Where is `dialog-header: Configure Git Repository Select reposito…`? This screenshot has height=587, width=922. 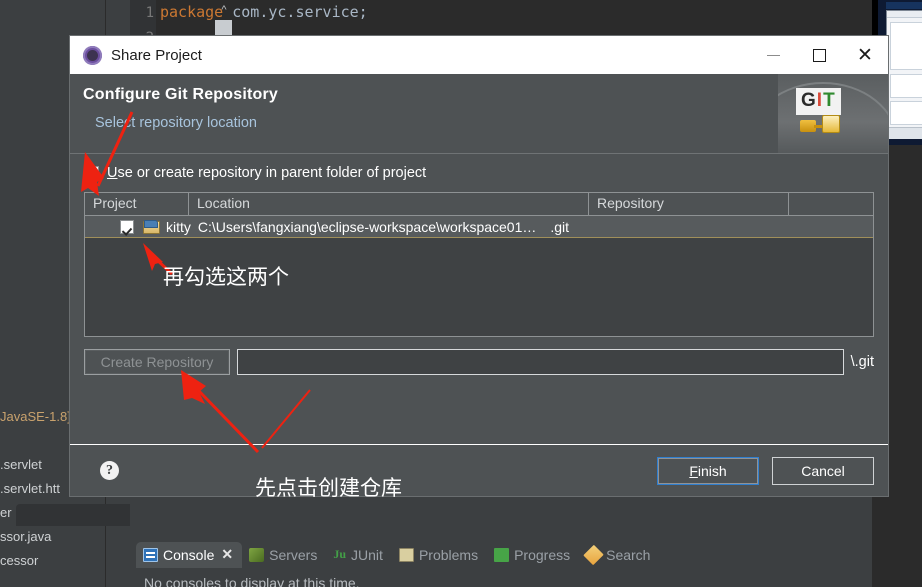
dialog-header: Configure Git Repository Select reposito… is located at coordinates (479, 114).